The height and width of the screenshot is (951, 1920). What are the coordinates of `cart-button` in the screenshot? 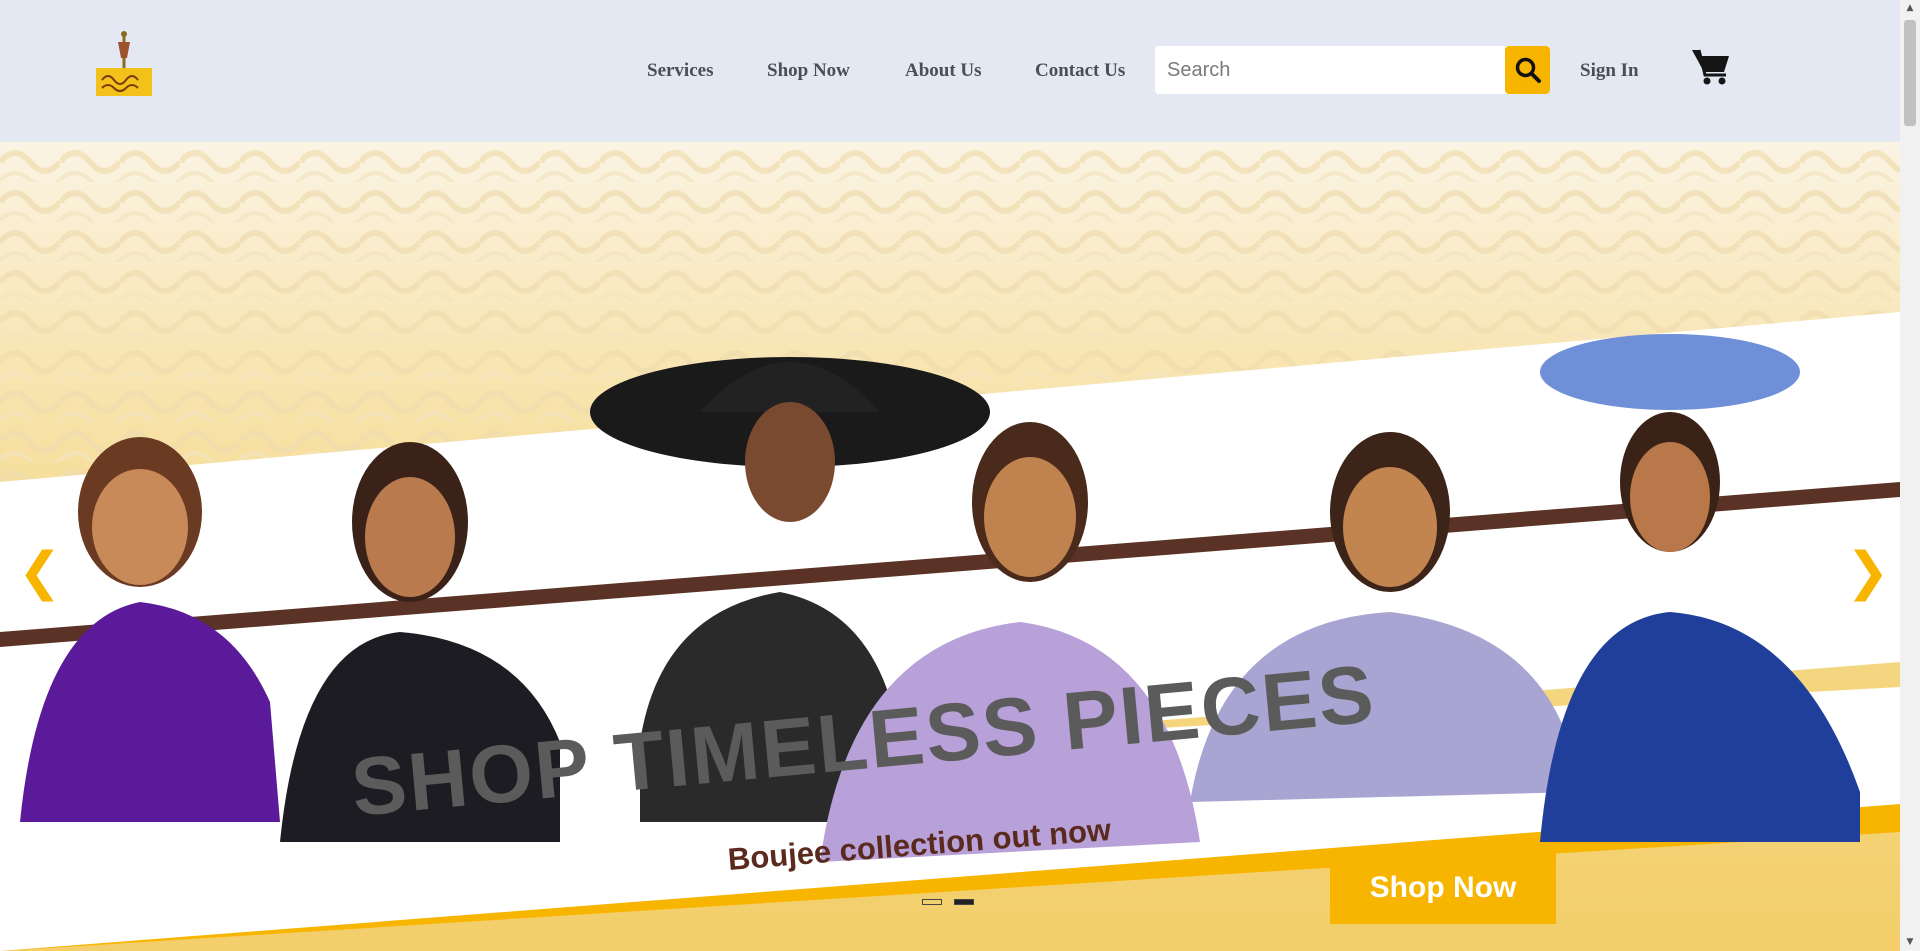 It's located at (1711, 66).